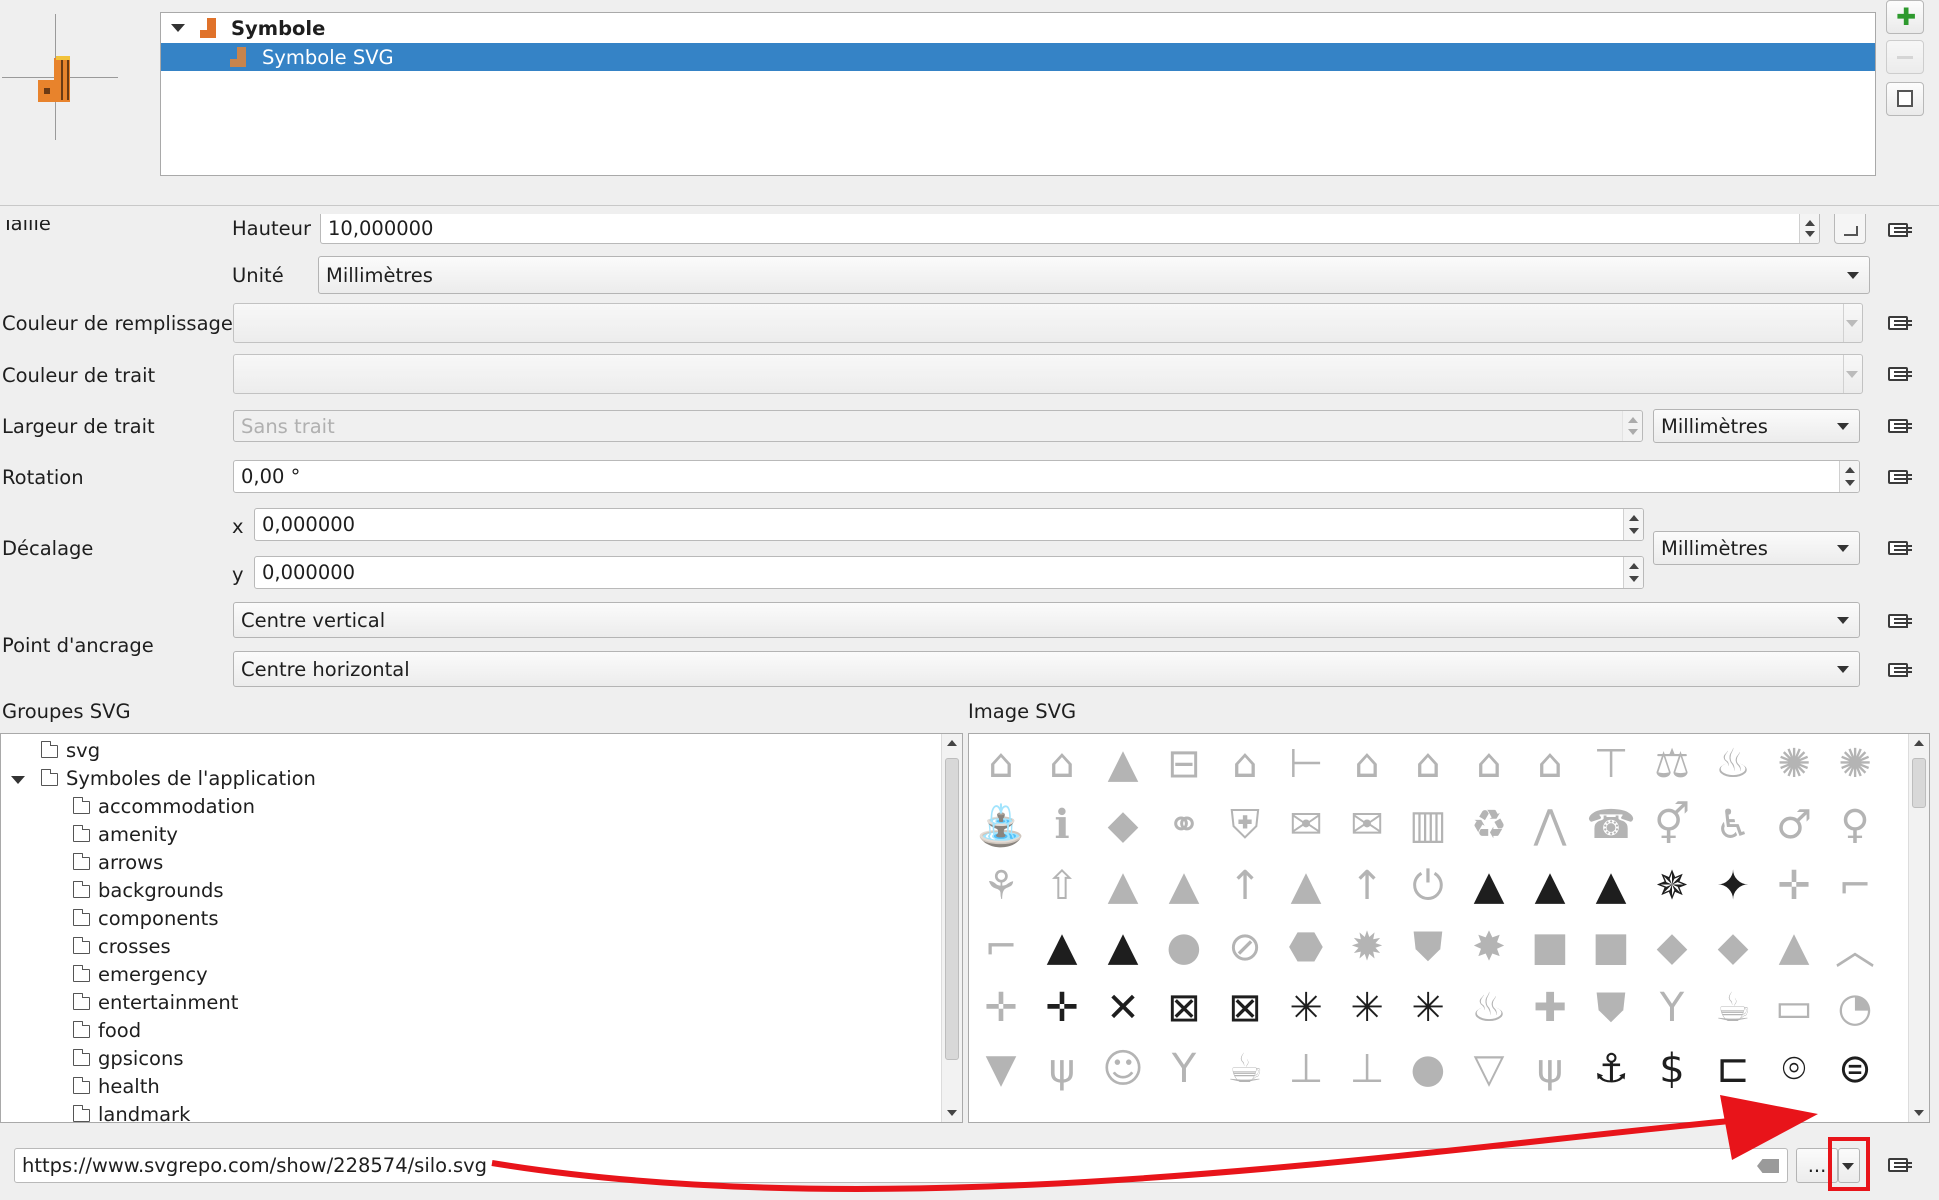 Image resolution: width=1939 pixels, height=1200 pixels. Describe the element at coordinates (1367, 947) in the screenshot. I see `svg-image-item: ✹` at that location.